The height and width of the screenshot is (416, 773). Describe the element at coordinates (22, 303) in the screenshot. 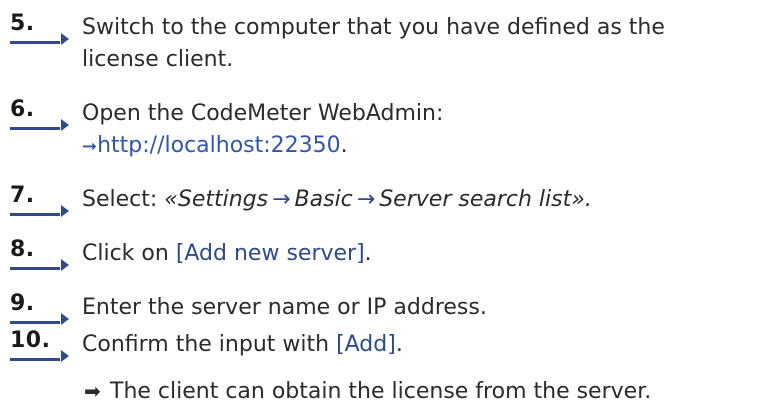

I see `step-number: 9.` at that location.